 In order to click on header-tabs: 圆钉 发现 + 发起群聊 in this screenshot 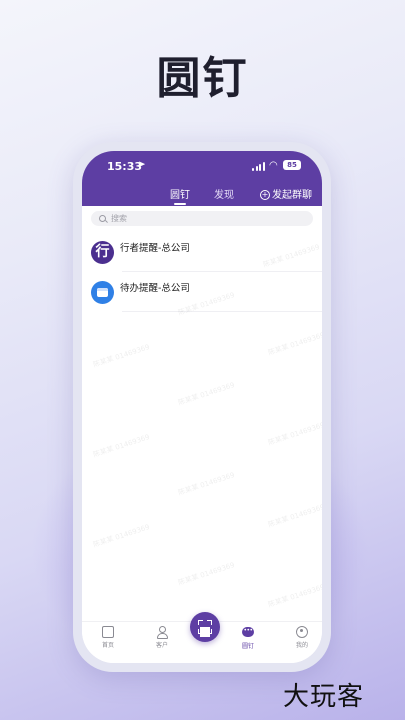, I will do `click(202, 193)`.